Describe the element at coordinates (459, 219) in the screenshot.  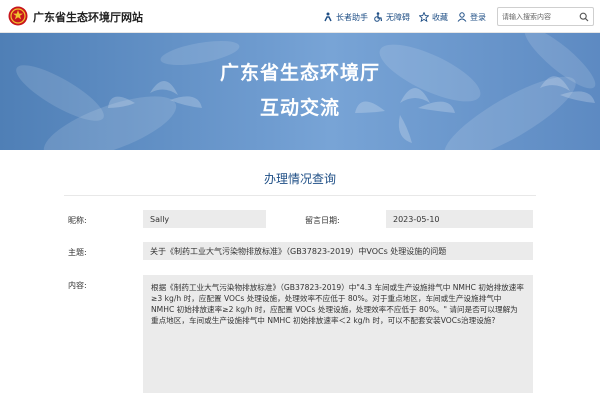
I see `date-value: 2023-05-10` at that location.